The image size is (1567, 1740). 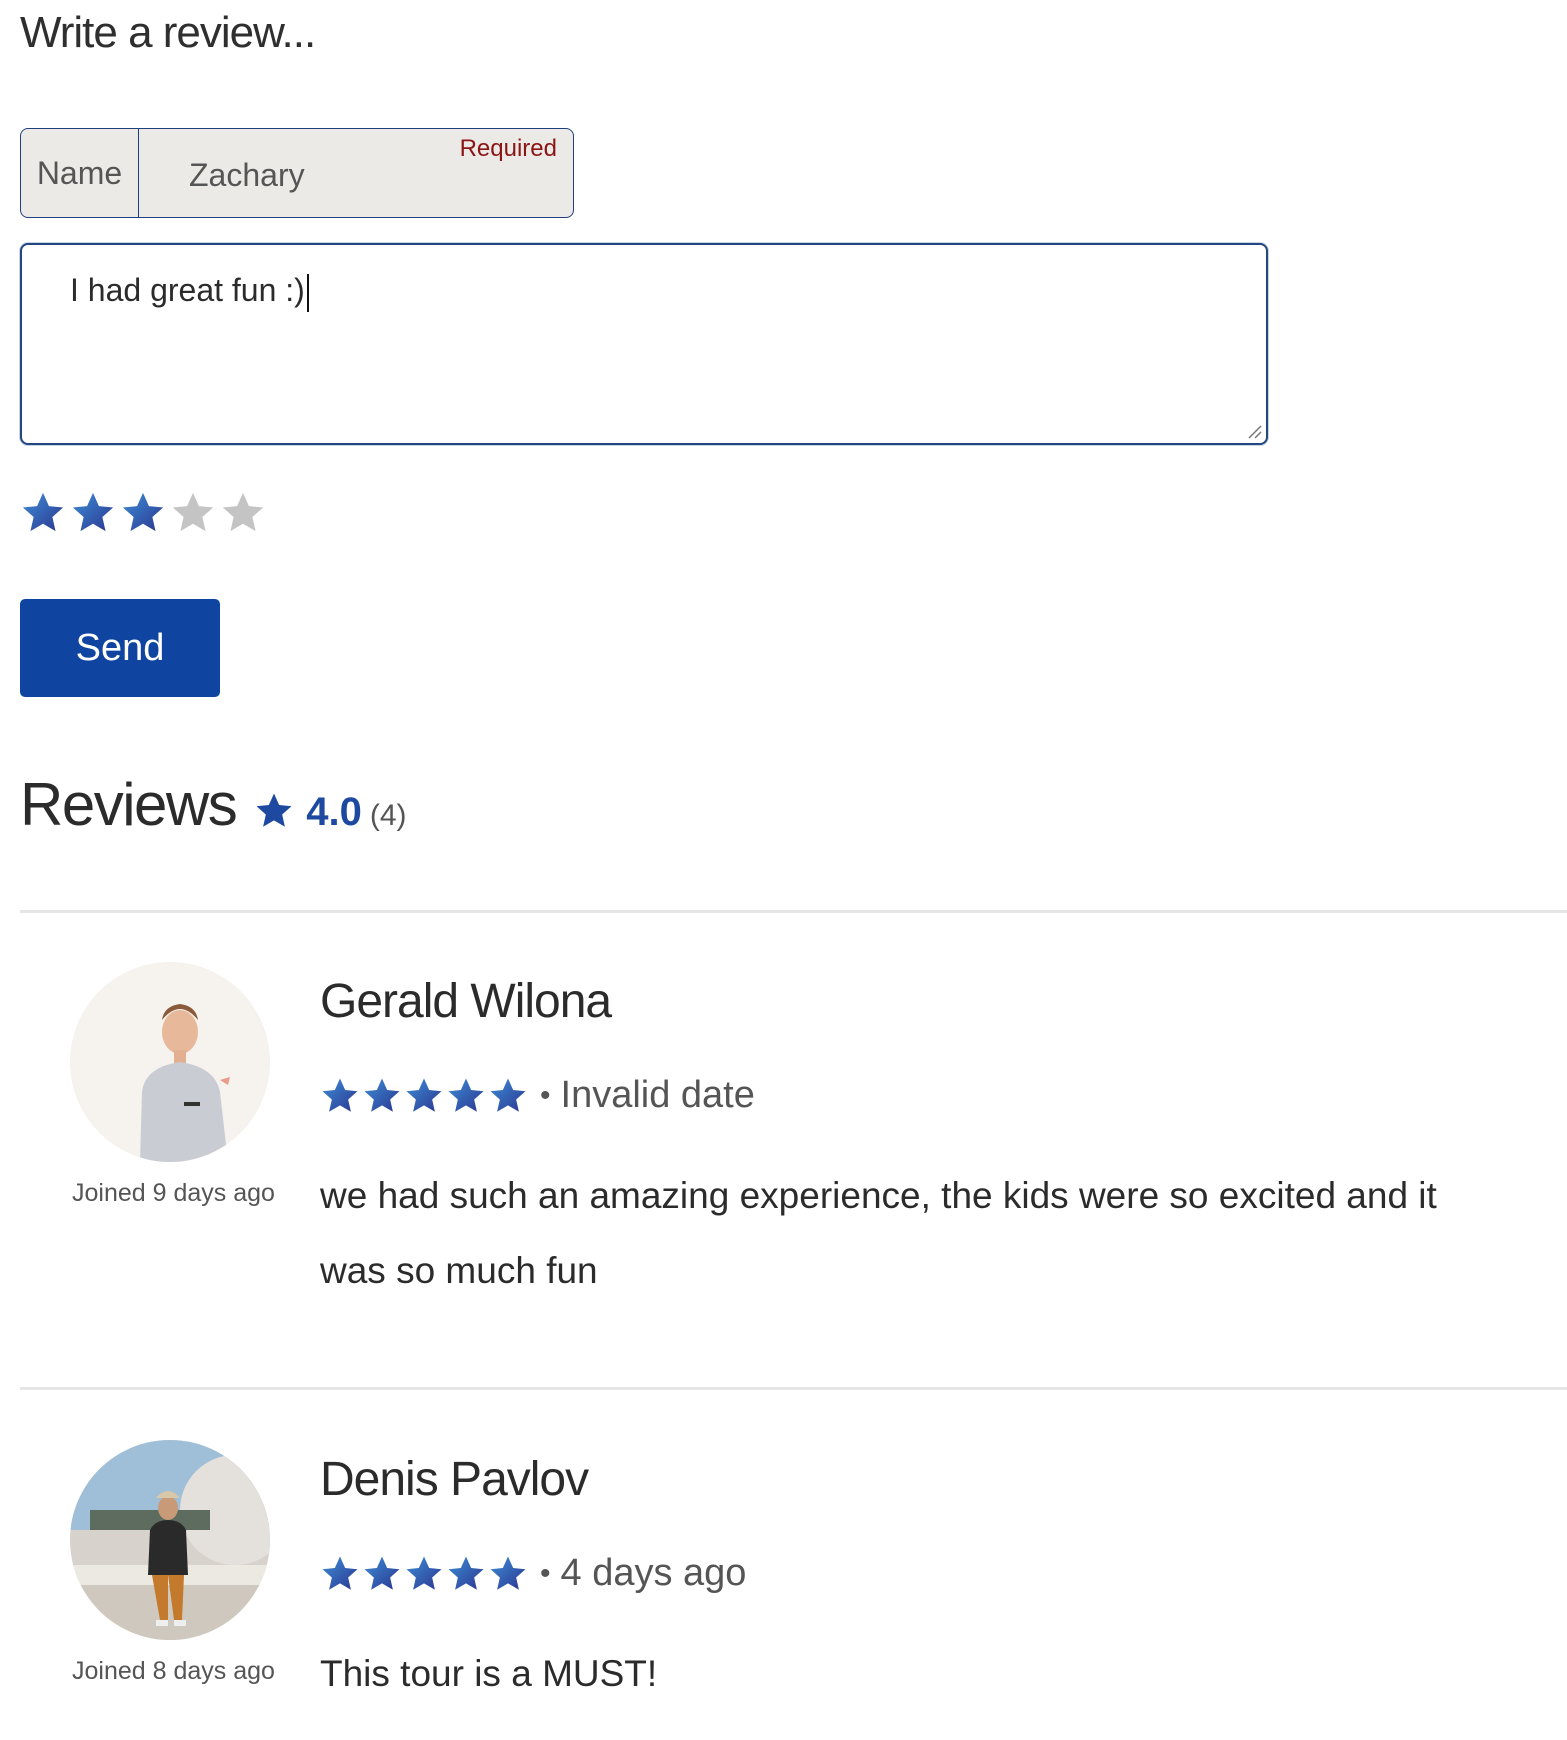 I want to click on reviews-header: Reviews 4.0 (4), so click(x=213, y=804).